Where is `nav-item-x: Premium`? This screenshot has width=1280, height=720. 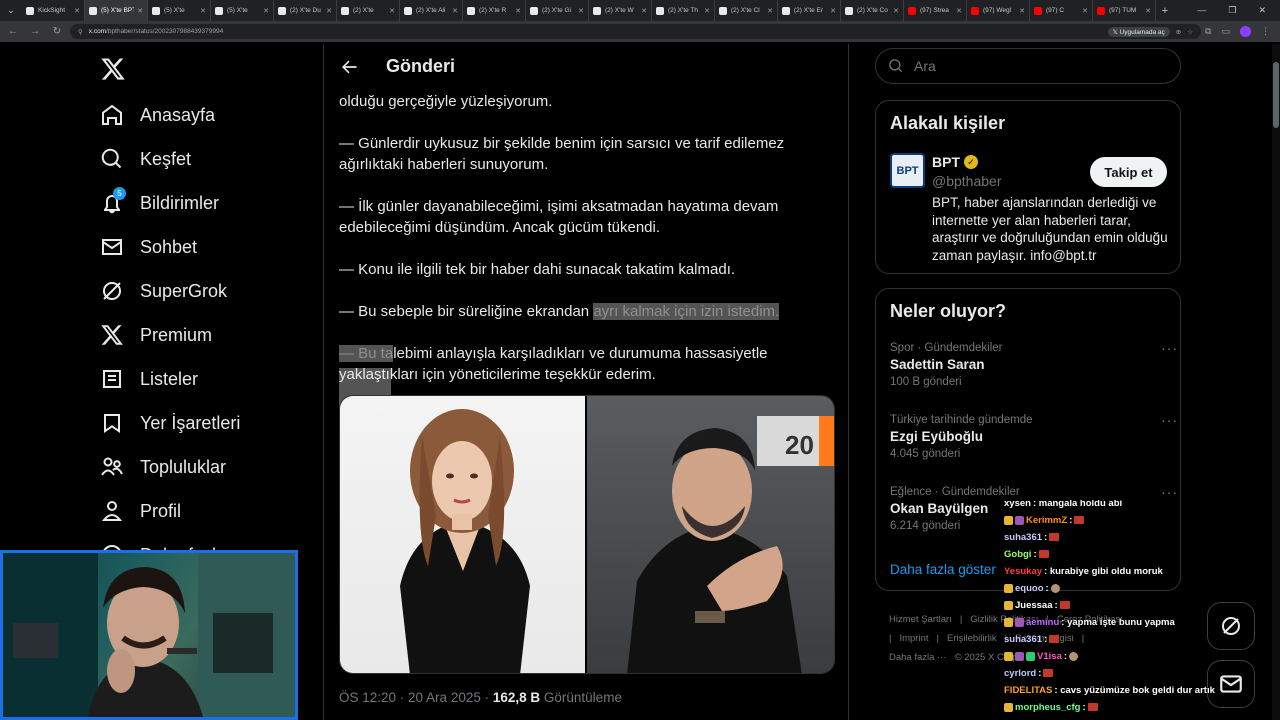
nav-item-x: Premium is located at coordinates (156, 335).